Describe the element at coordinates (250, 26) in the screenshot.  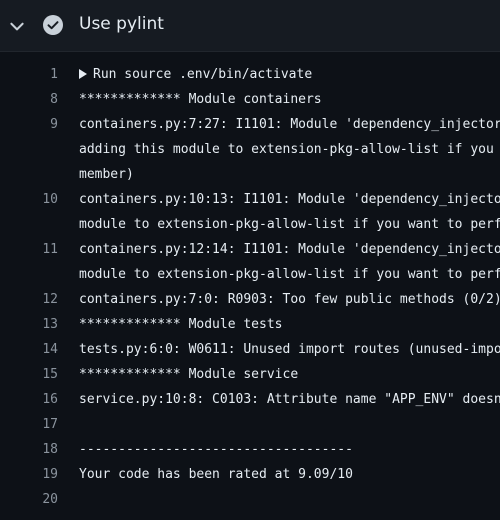
I see `step-header: Use pylint` at that location.